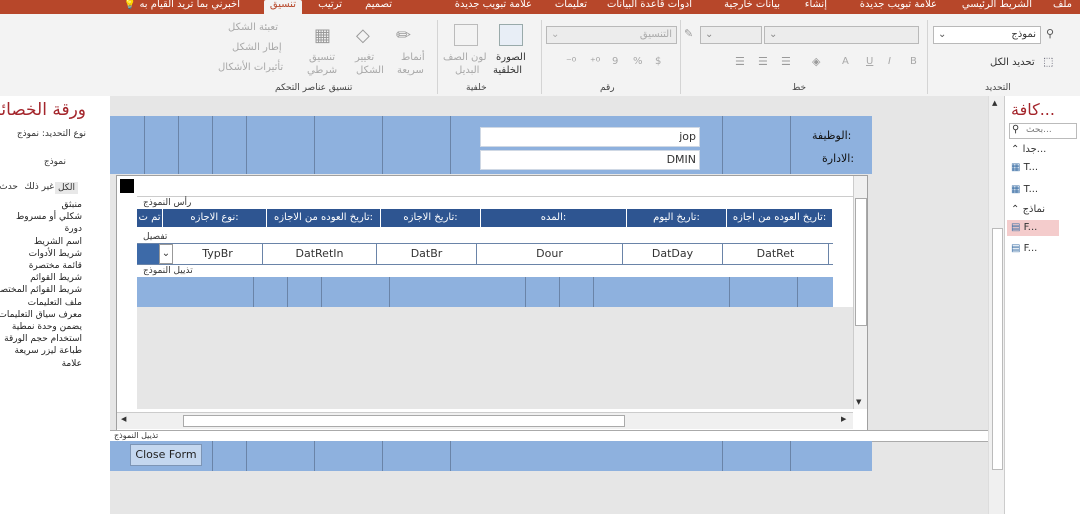  Describe the element at coordinates (898, 7) in the screenshot. I see `tab-new-1: علامة تبويب جديدة` at that location.